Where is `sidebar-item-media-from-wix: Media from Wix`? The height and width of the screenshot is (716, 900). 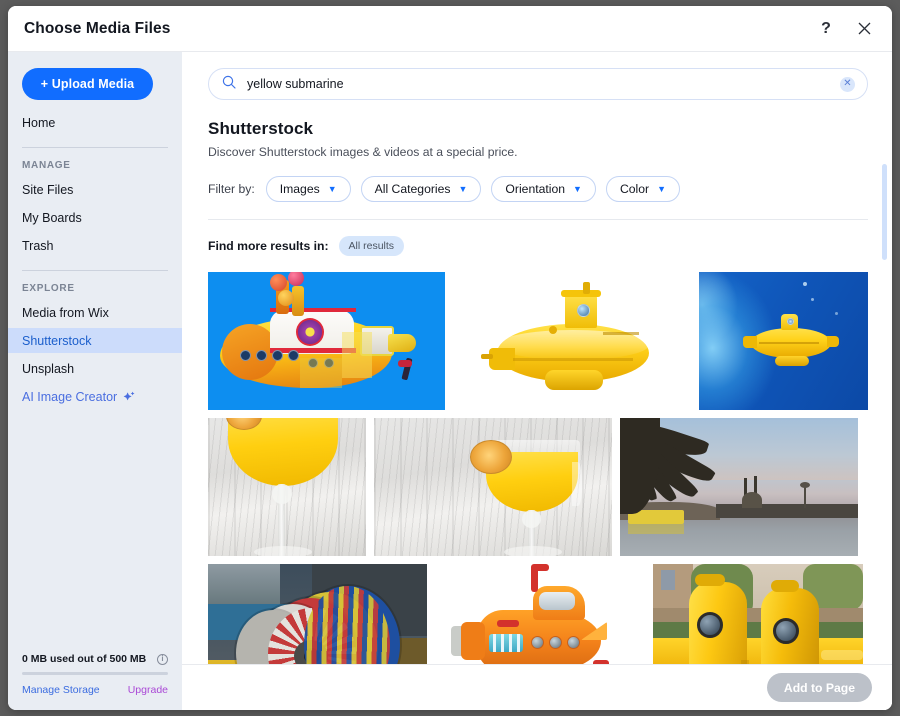 sidebar-item-media-from-wix: Media from Wix is located at coordinates (95, 312).